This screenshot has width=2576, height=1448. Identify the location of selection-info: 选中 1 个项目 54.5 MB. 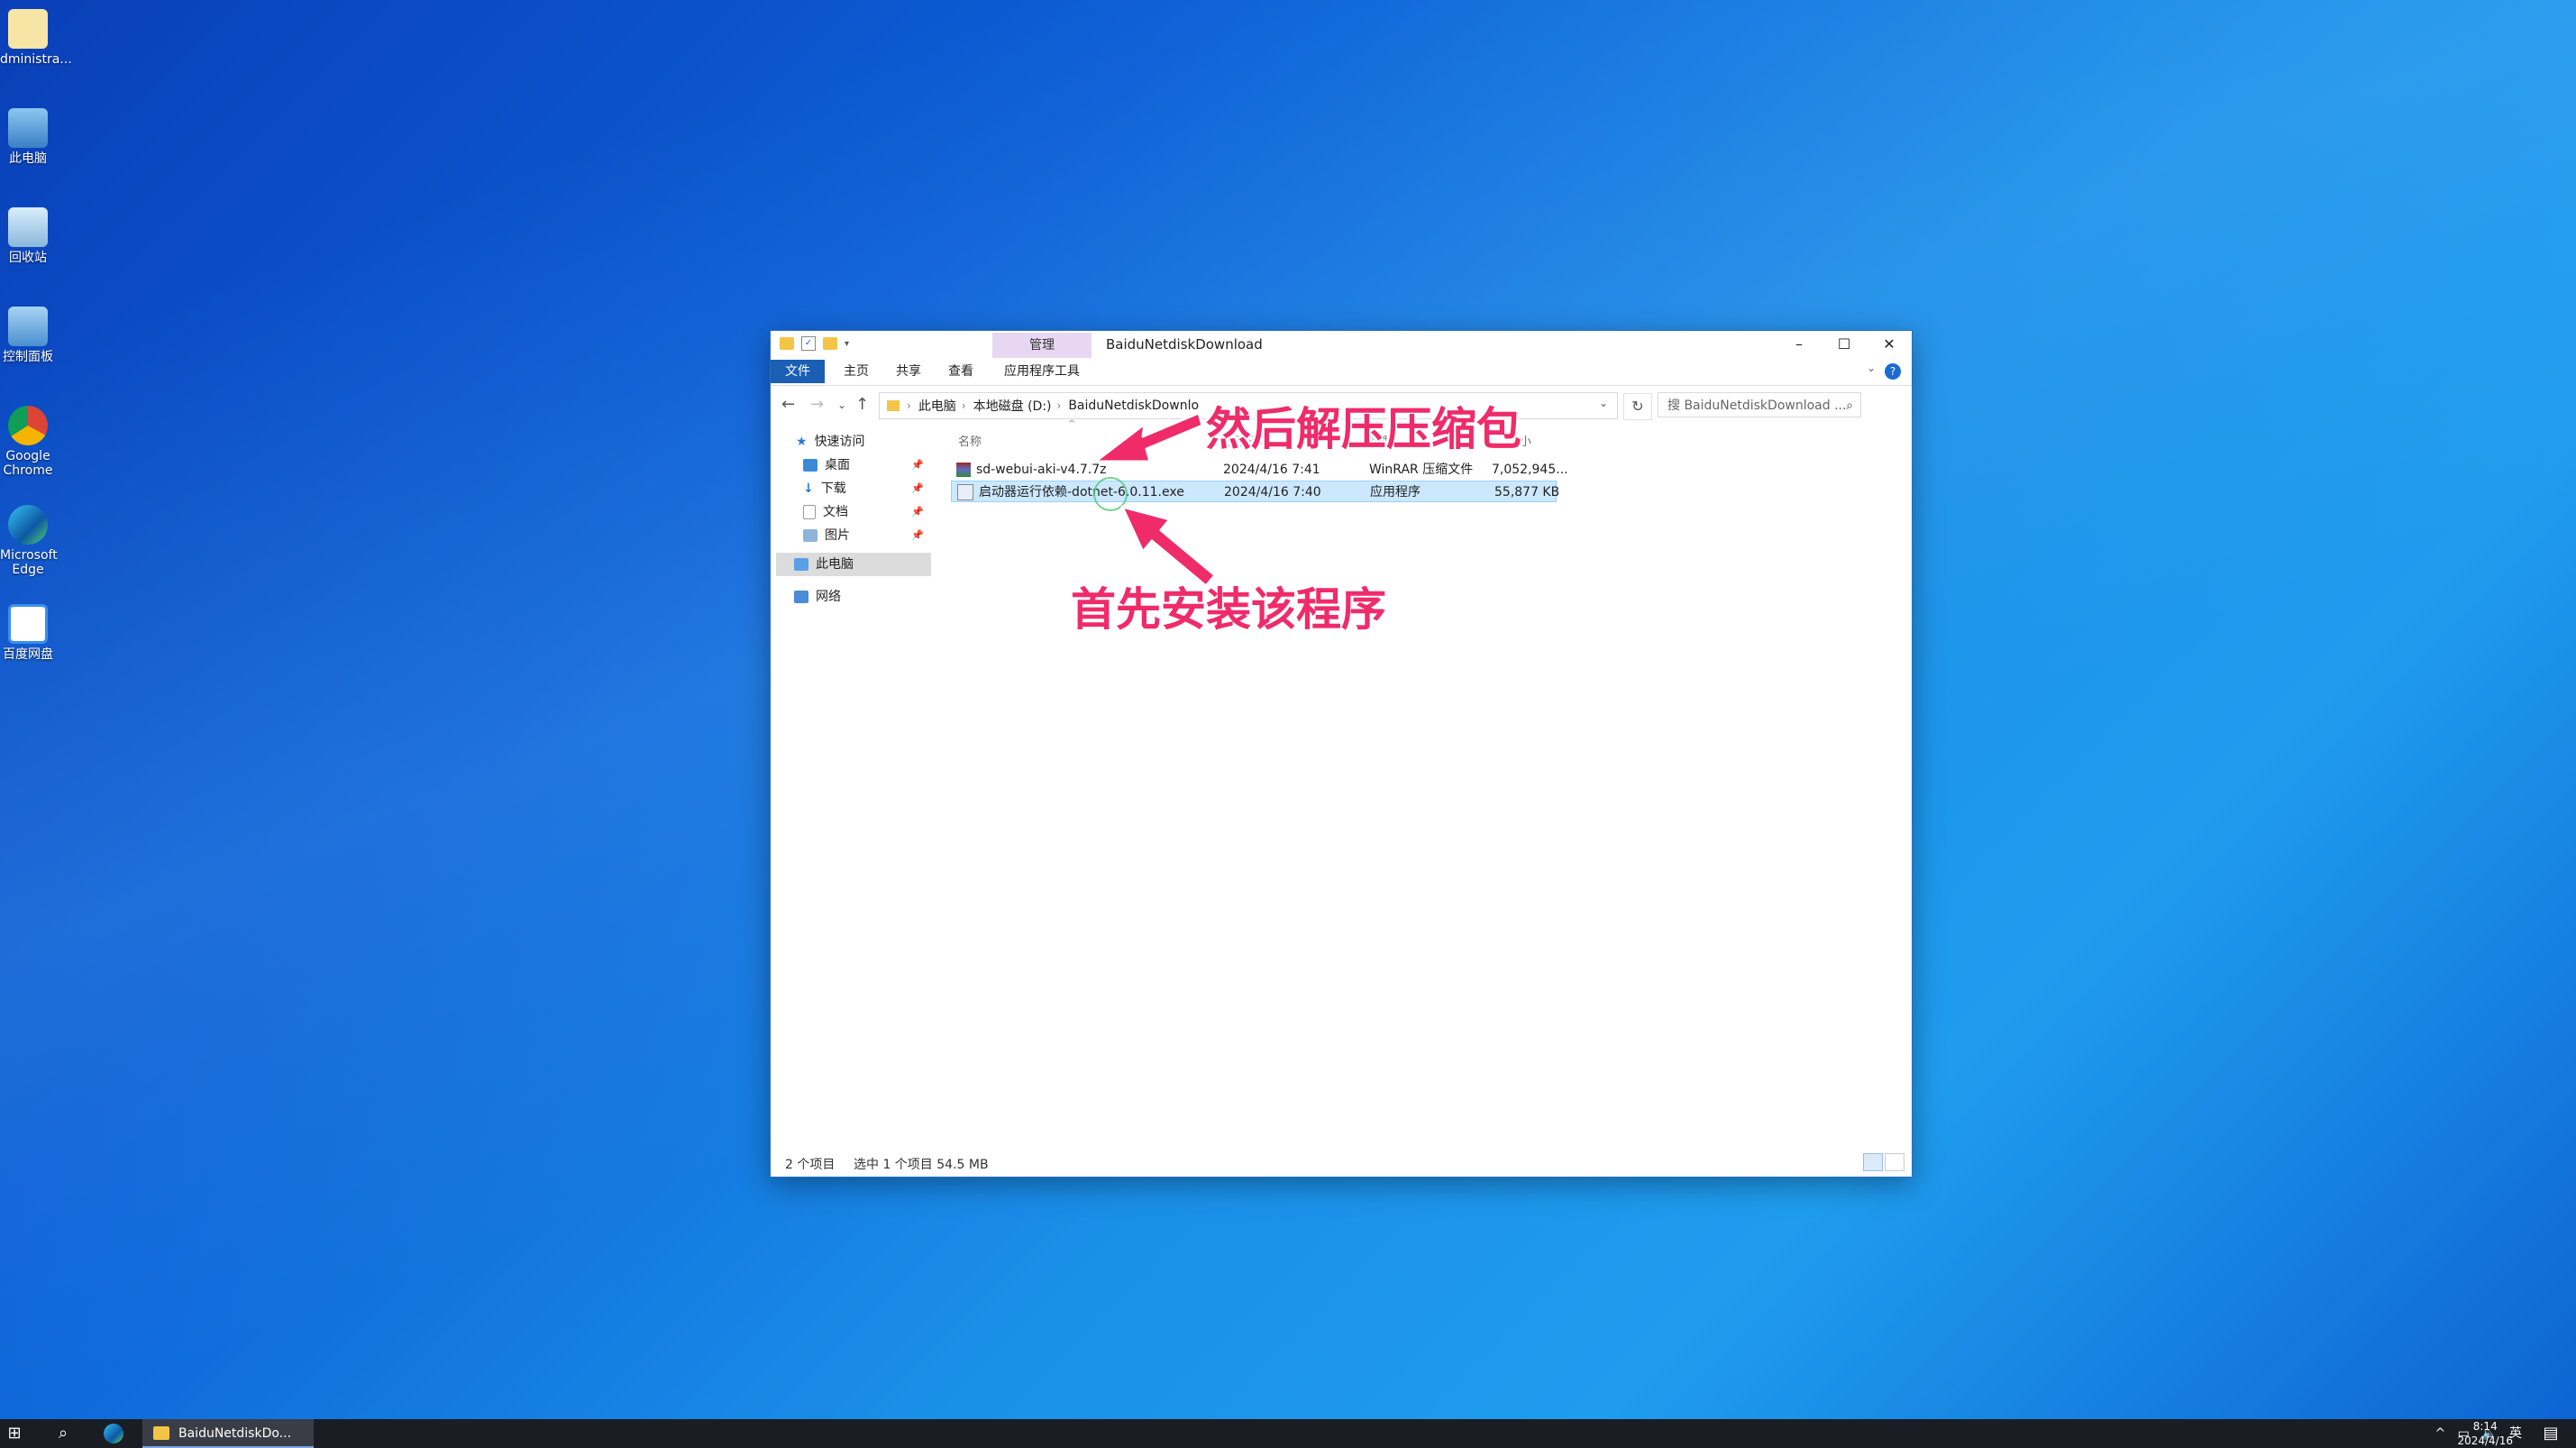
(921, 1165).